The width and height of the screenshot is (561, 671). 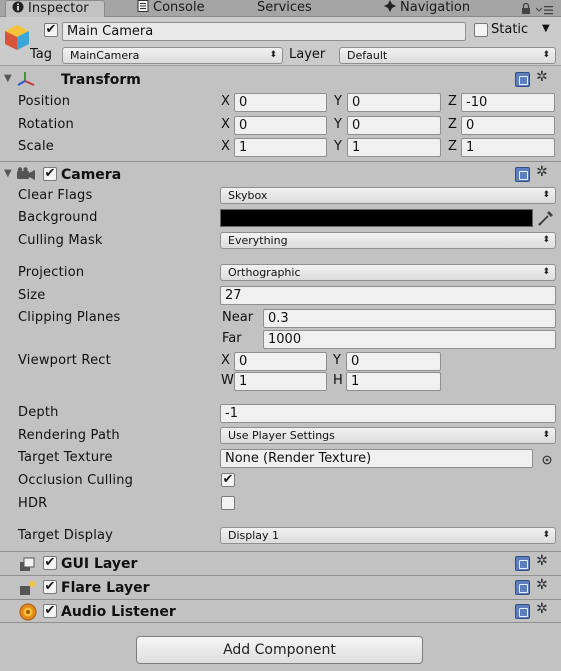 I want to click on rotation-z-field: 0, so click(x=508, y=125).